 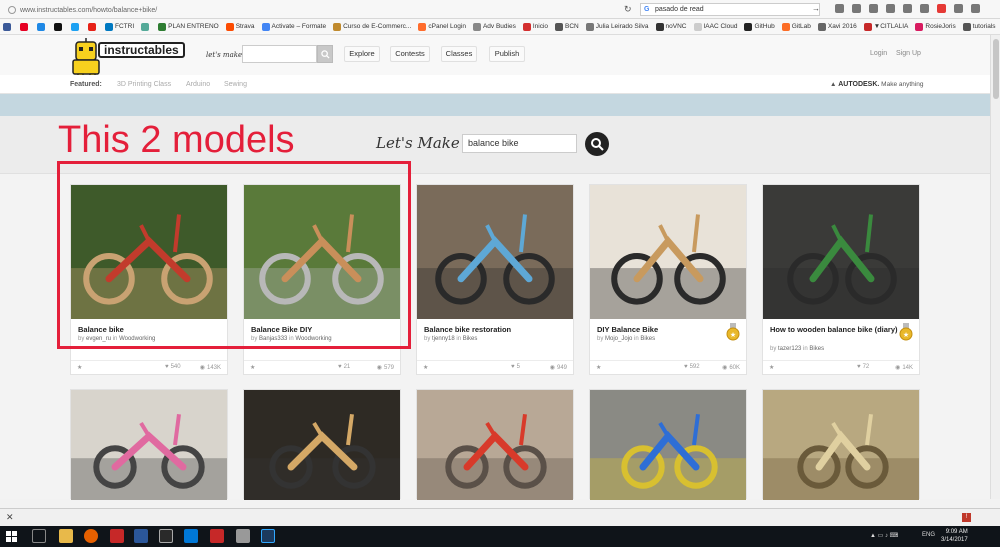 I want to click on nav-contests: Contests, so click(x=410, y=54).